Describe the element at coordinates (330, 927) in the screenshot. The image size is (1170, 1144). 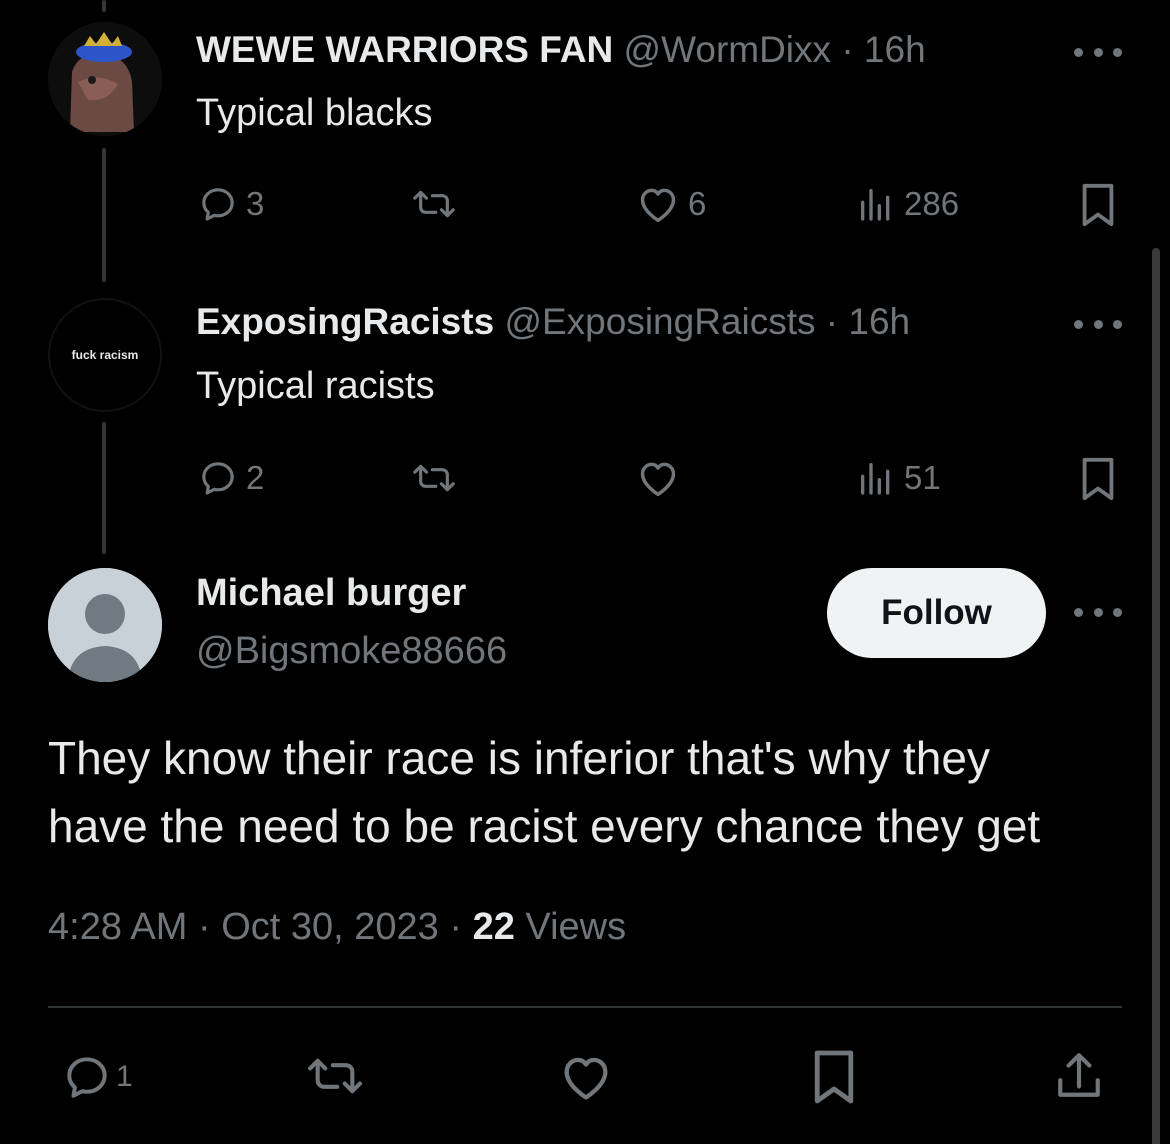
I see `tweet-date: Oct 30, 2023` at that location.